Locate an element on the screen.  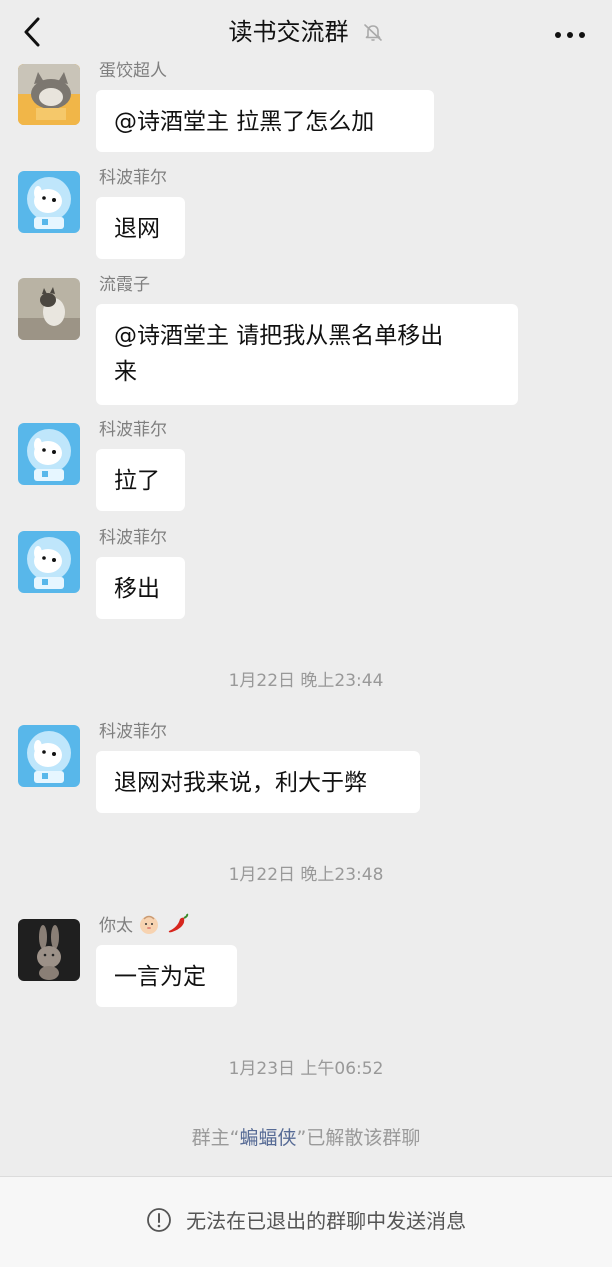
more-button is located at coordinates (570, 32).